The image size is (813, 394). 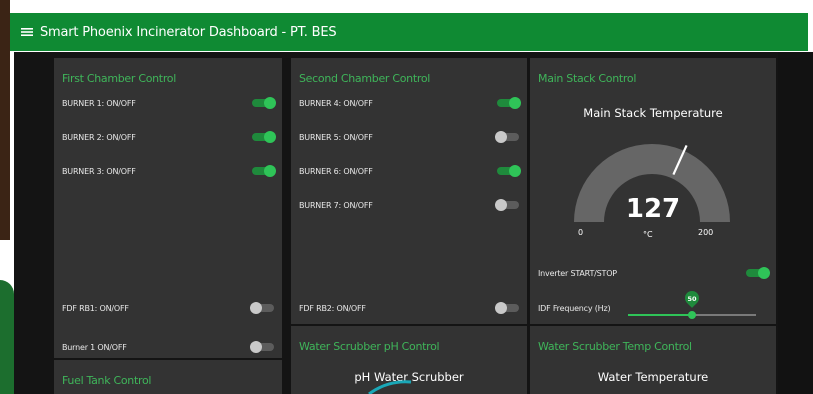 What do you see at coordinates (27, 32) in the screenshot?
I see `menu-icon` at bounding box center [27, 32].